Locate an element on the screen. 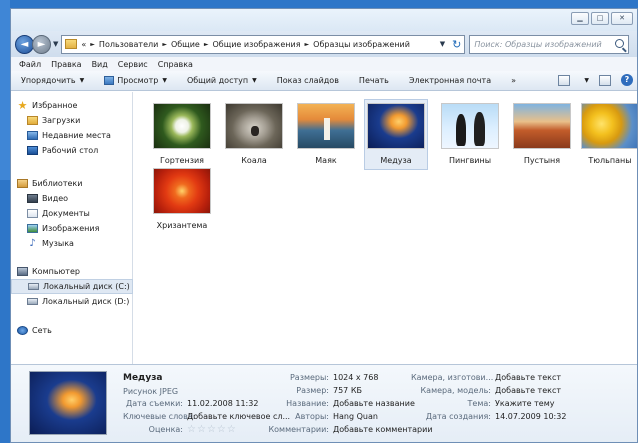 This screenshot has width=638, height=443. file-name: Маяк is located at coordinates (326, 160).